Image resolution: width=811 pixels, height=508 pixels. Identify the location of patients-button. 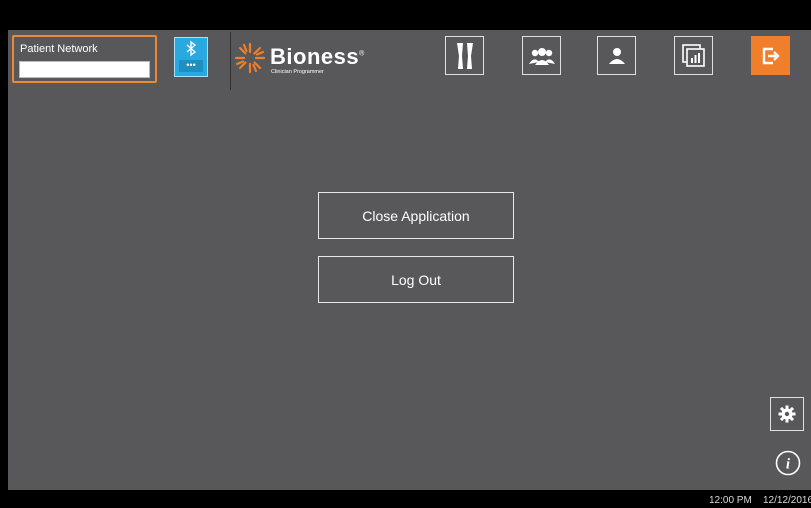
(541, 55).